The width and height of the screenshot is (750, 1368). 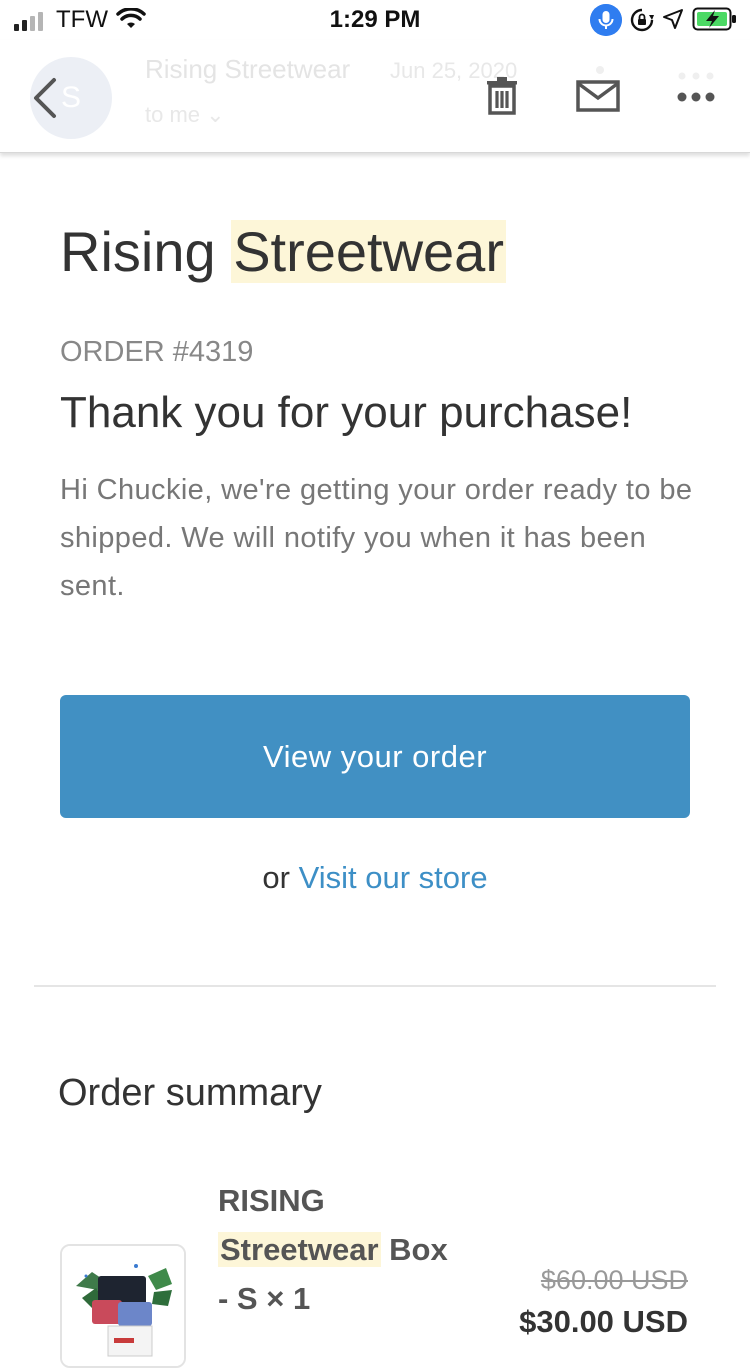 What do you see at coordinates (138, 251) in the screenshot?
I see `brand-word-1: Rising` at bounding box center [138, 251].